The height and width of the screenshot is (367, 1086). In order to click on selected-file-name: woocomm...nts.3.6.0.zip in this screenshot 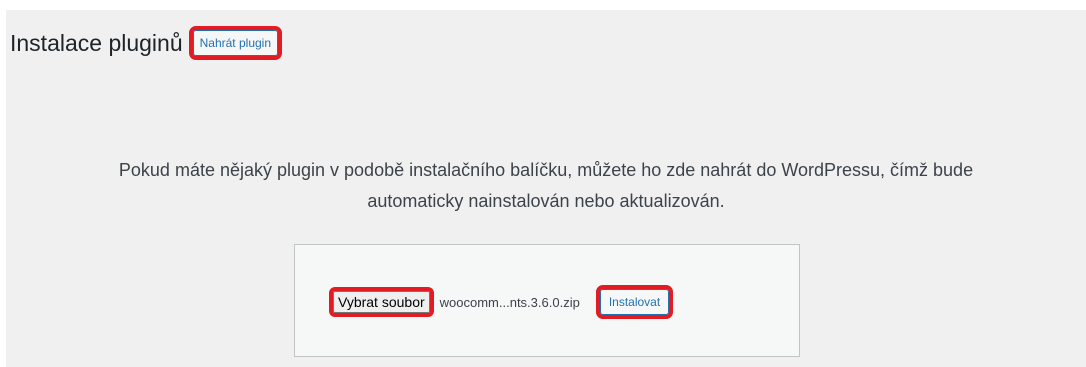, I will do `click(509, 302)`.